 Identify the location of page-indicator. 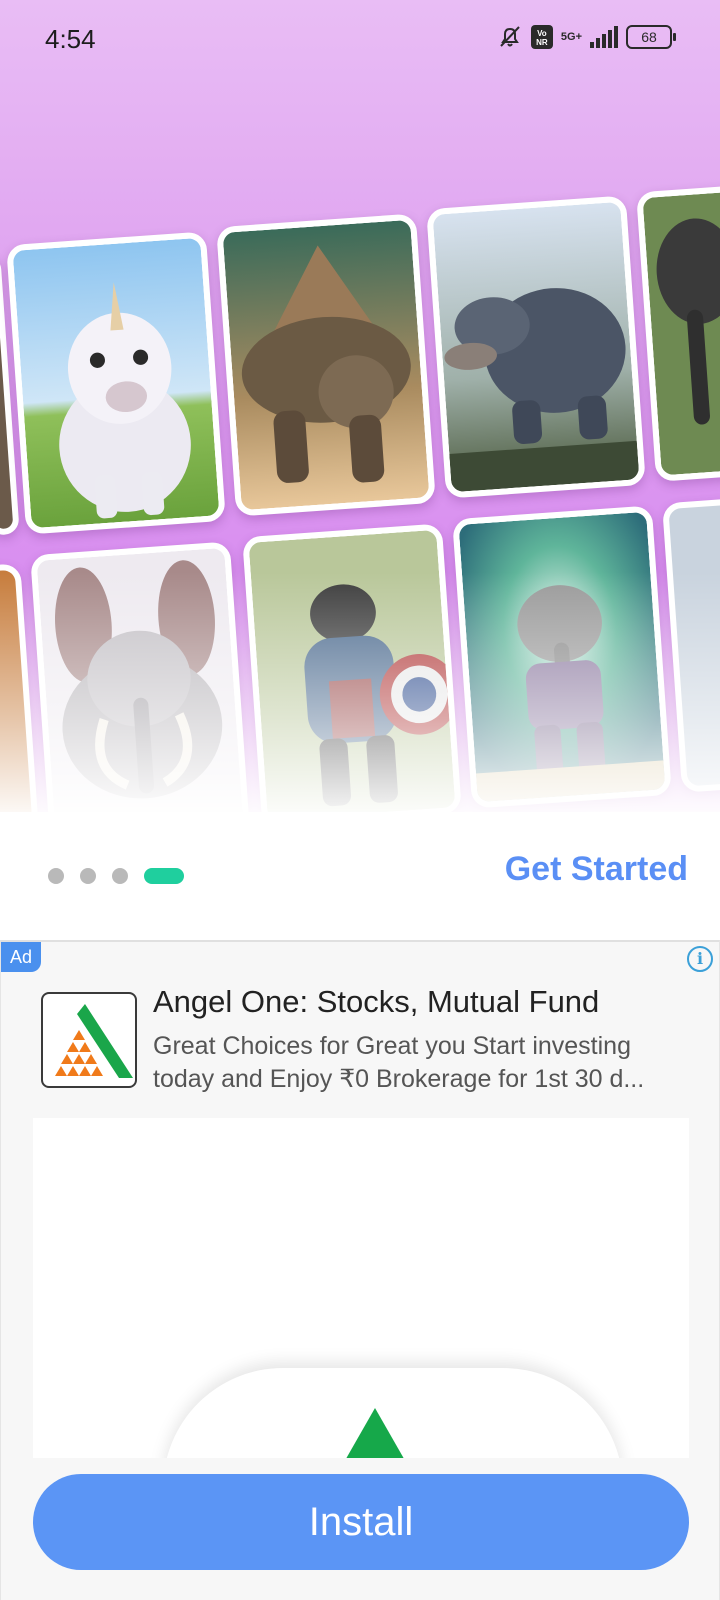
(116, 876).